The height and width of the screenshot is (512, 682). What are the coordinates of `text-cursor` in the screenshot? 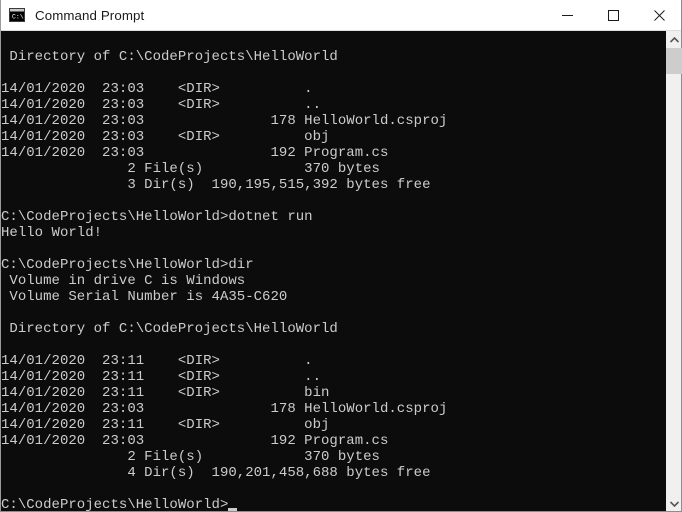 It's located at (233, 504).